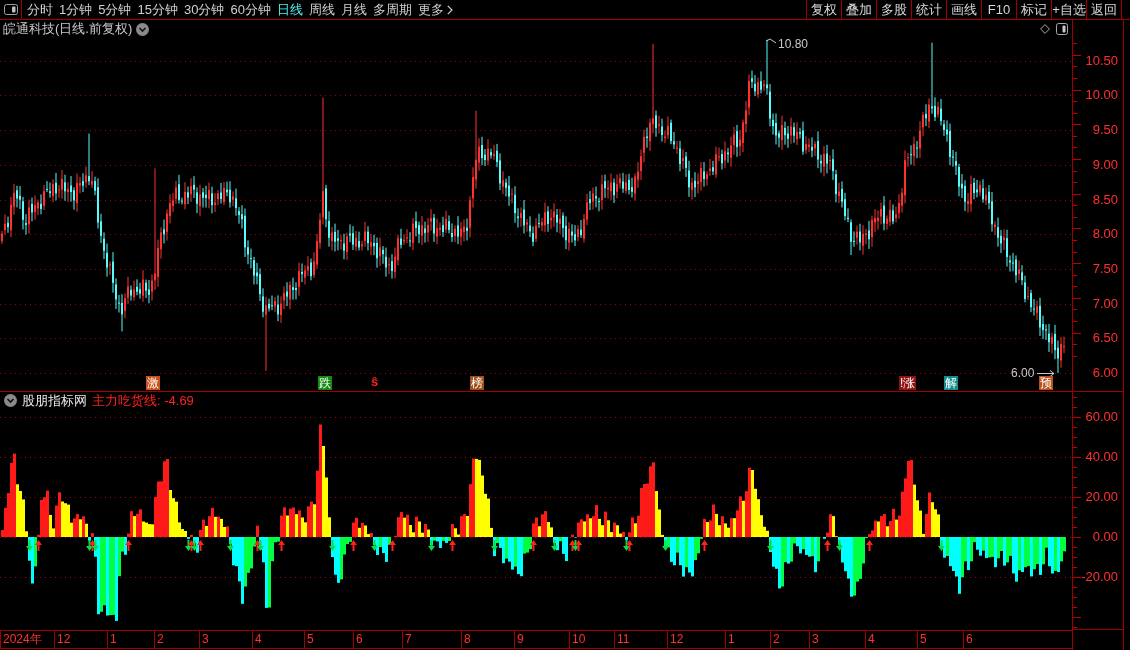 Image resolution: width=1130 pixels, height=650 pixels. I want to click on indicator-axis-label: 0.00, so click(1105, 537).